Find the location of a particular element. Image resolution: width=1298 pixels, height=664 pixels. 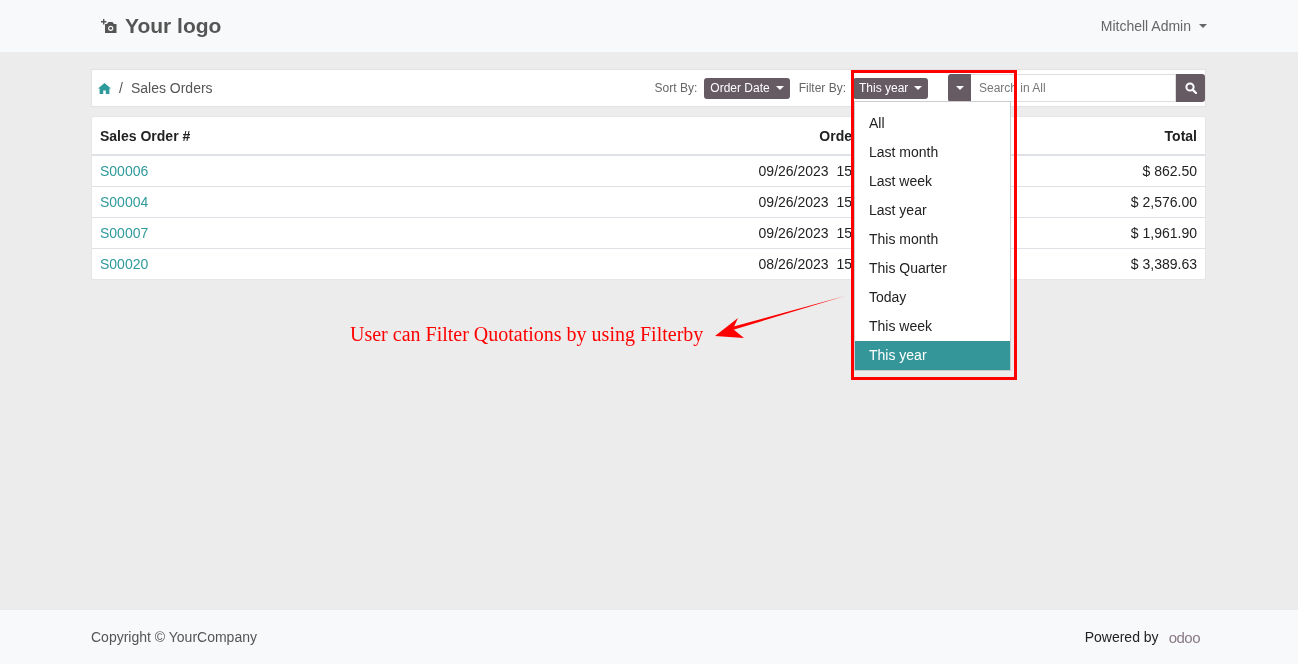

copyright-text: Copyright © YourCompany is located at coordinates (174, 637).